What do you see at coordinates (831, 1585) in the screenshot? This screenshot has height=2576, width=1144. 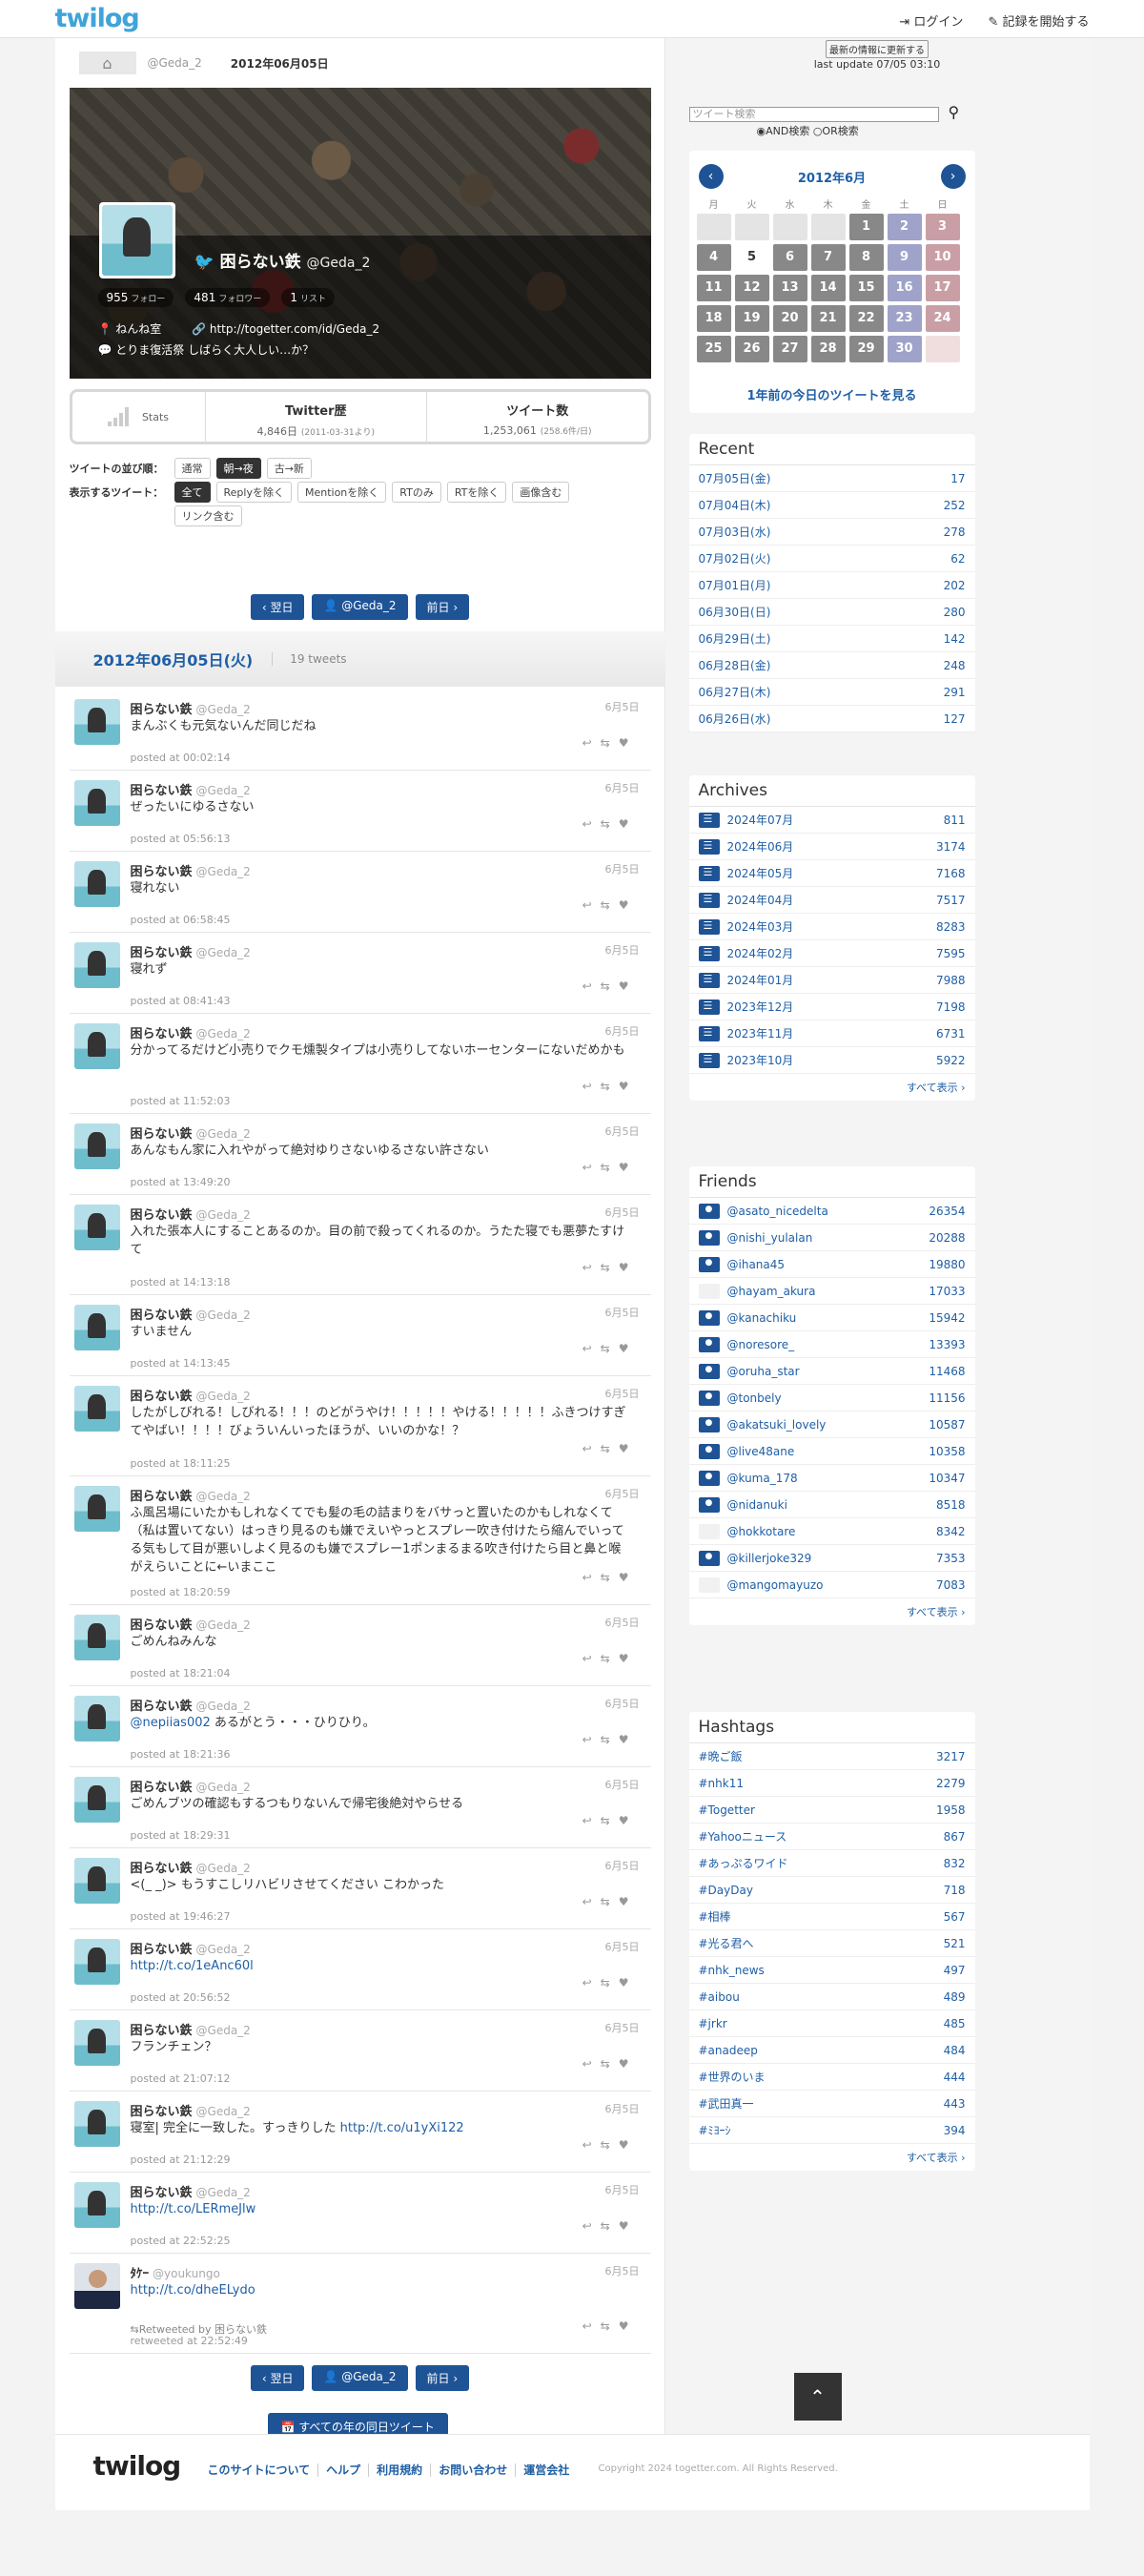 I see `friends-item: @mangomayuzo 7083` at bounding box center [831, 1585].